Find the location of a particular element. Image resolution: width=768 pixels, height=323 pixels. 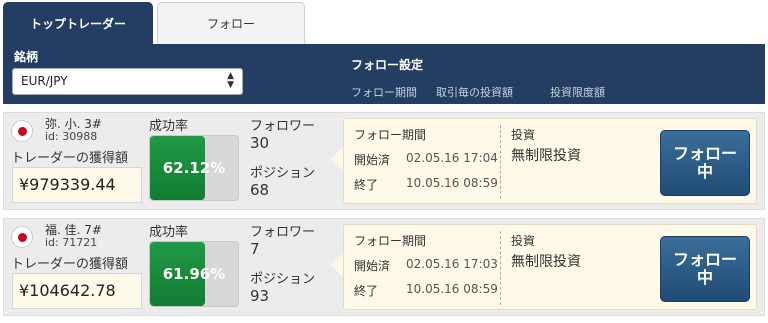

followers-count: 30 is located at coordinates (260, 143).